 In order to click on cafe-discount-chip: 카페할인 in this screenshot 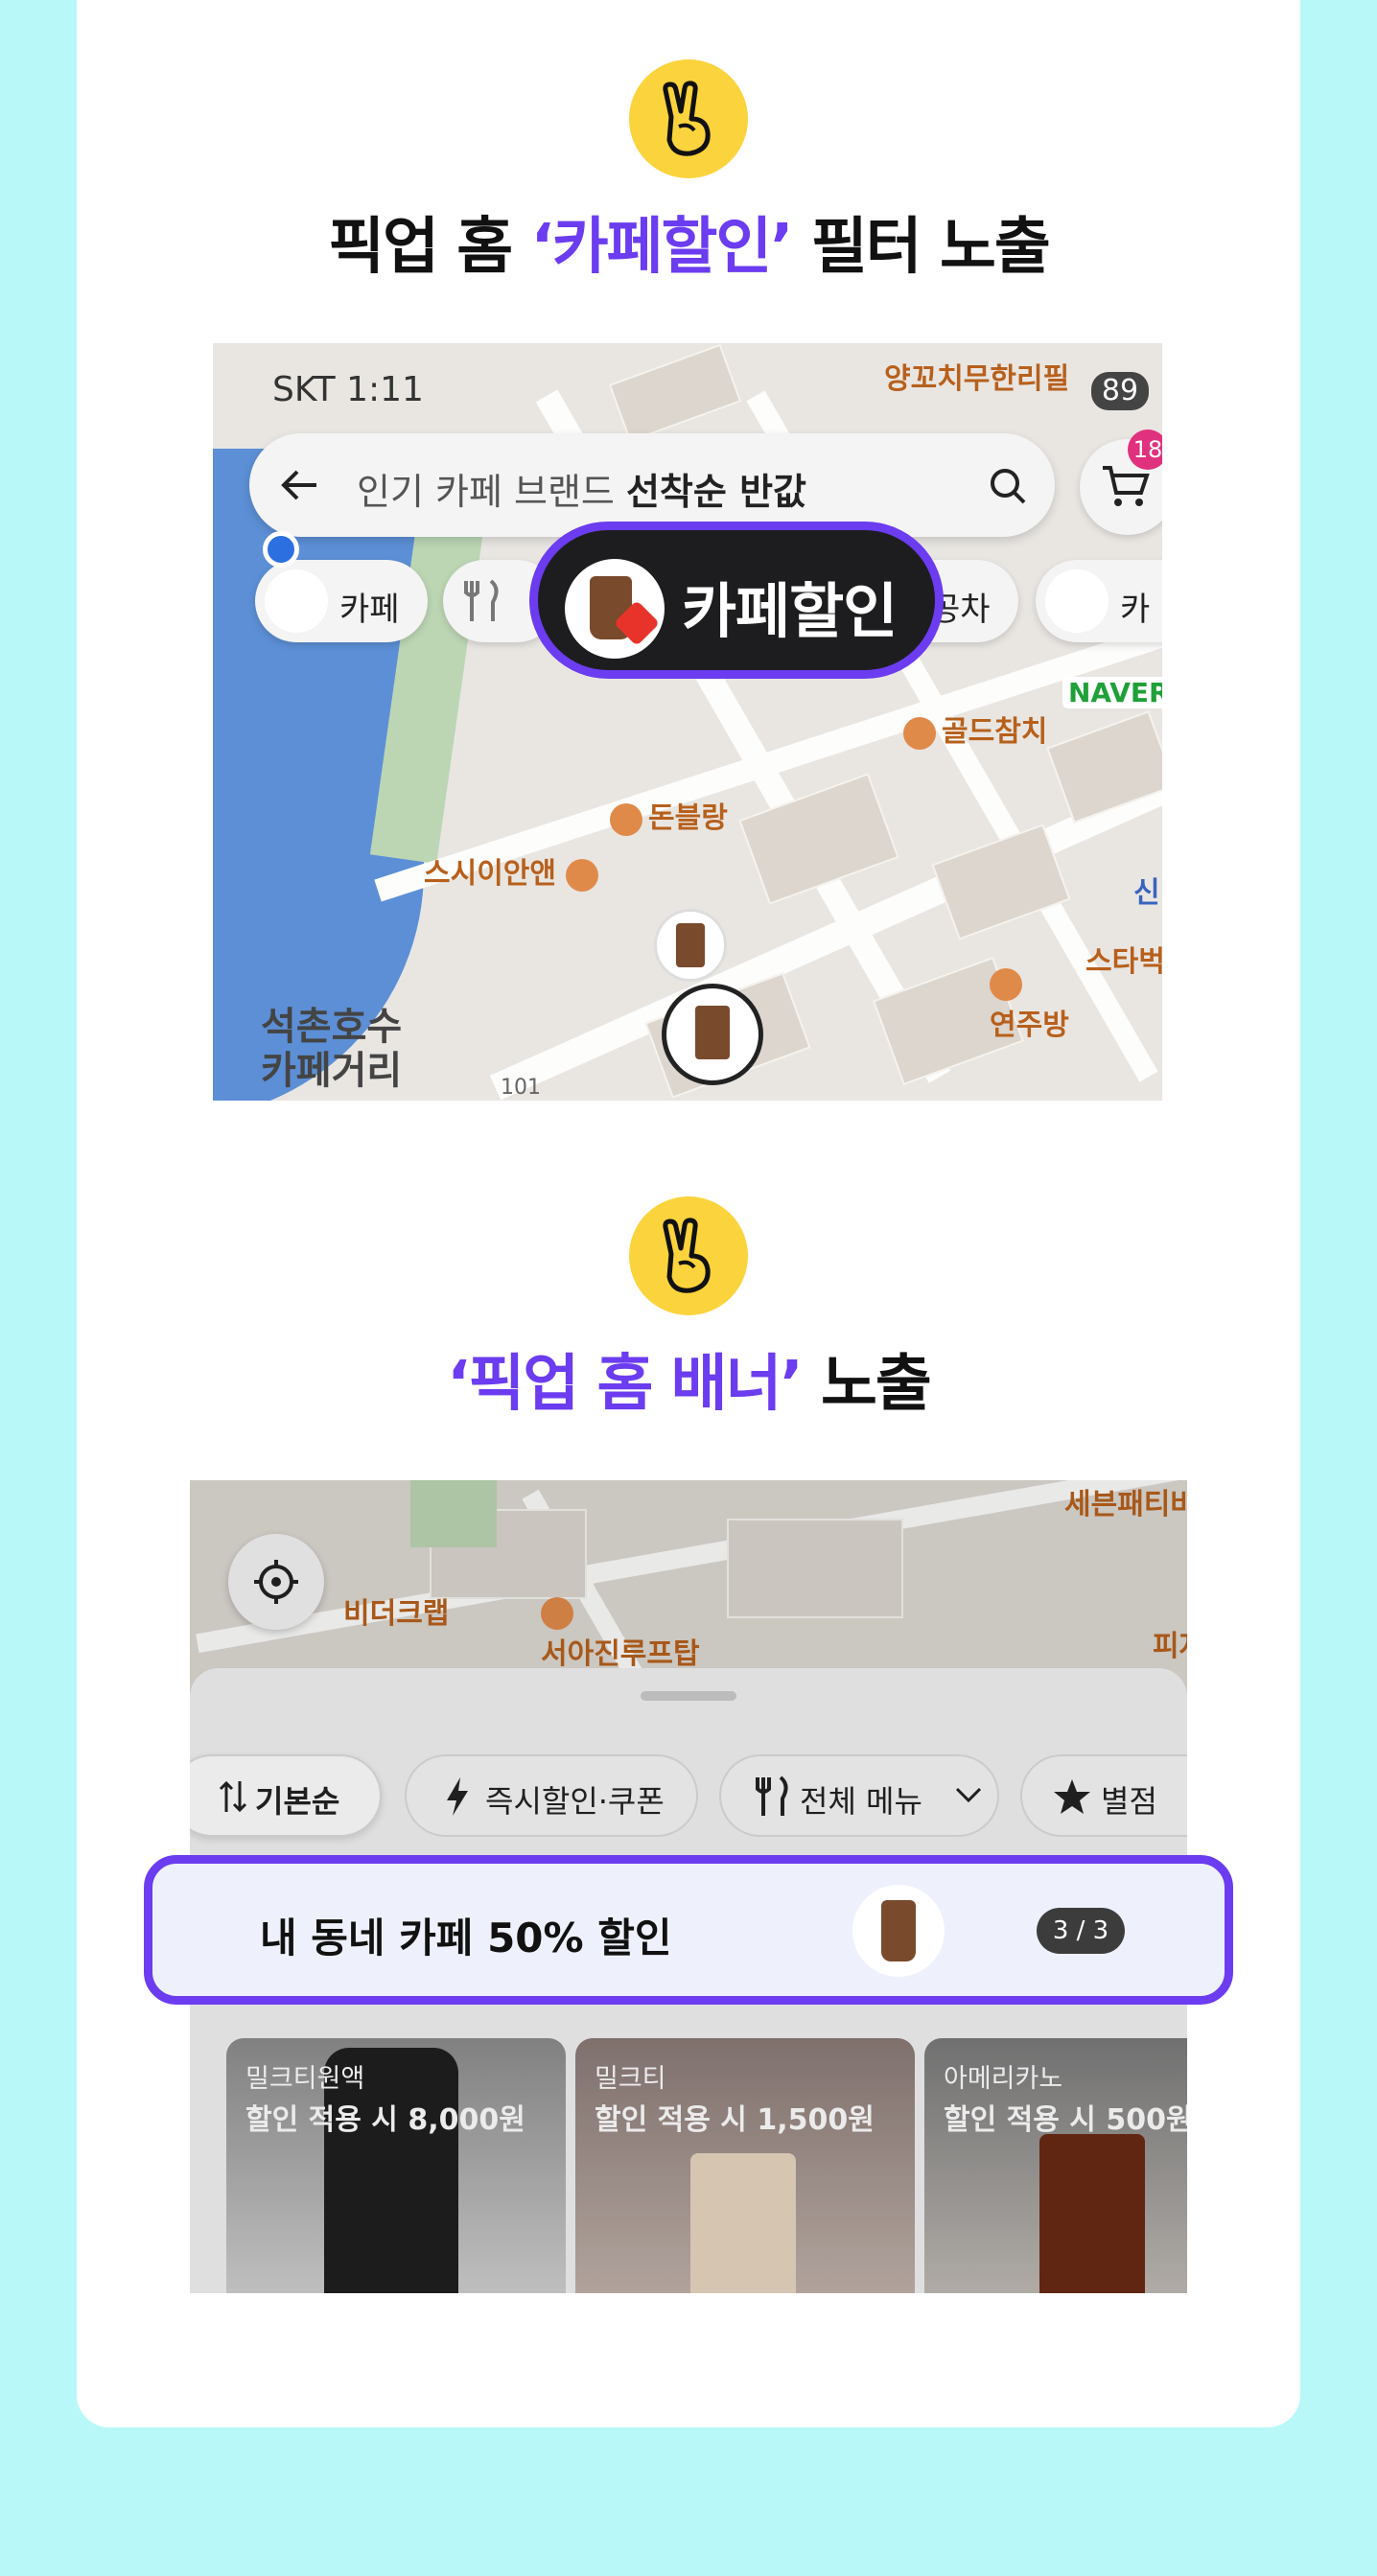, I will do `click(736, 600)`.